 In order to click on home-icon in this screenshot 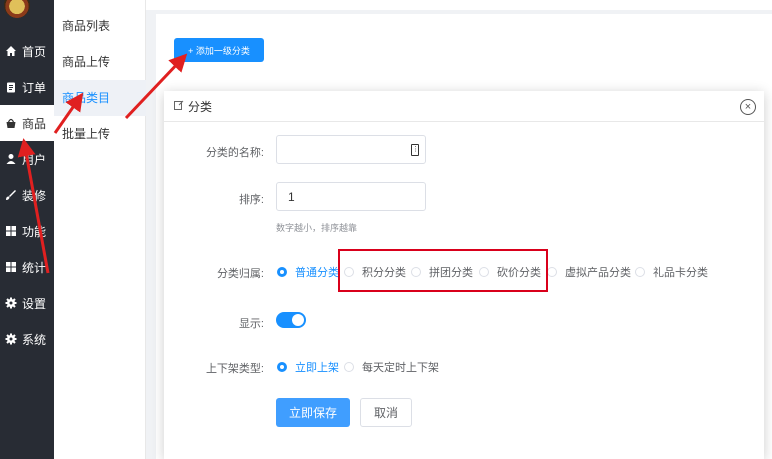, I will do `click(11, 51)`.